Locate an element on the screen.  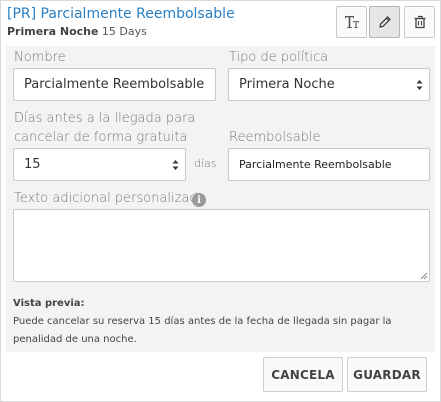
dias-label-line2: cancelar de forma gratuita is located at coordinates (101, 137).